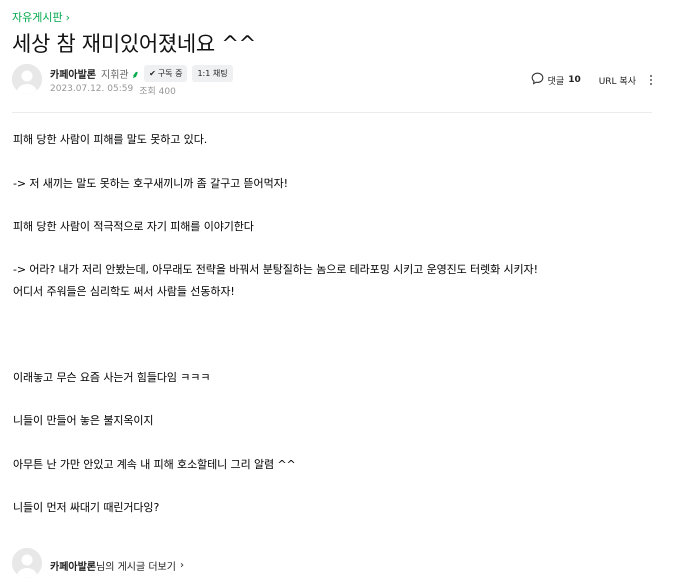 This screenshot has height=586, width=676. I want to click on body-paragraph: 어디서 주워들은 심리학도 써서 사람들 선동하자!, so click(124, 291).